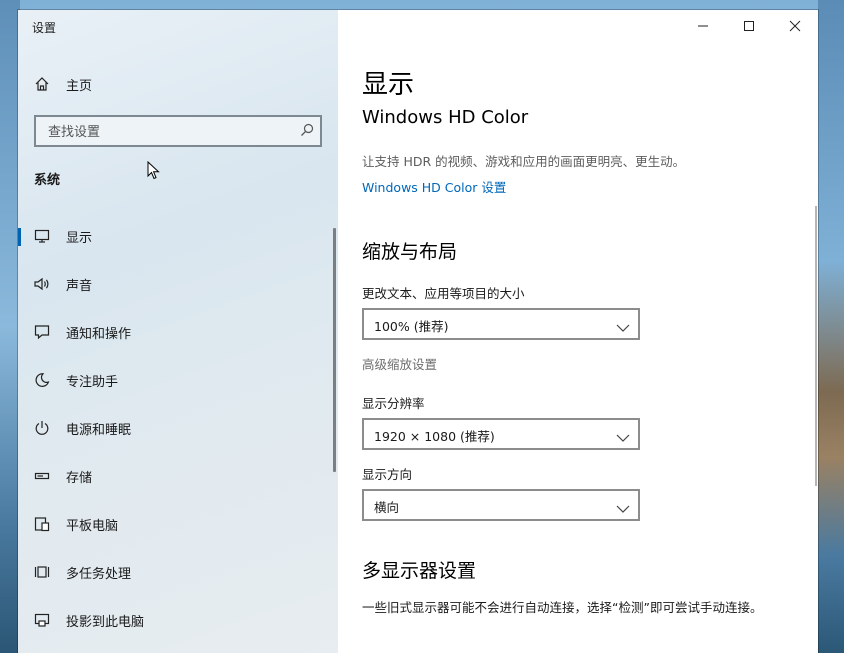 Image resolution: width=844 pixels, height=653 pixels. I want to click on page-title: 显示, so click(388, 85).